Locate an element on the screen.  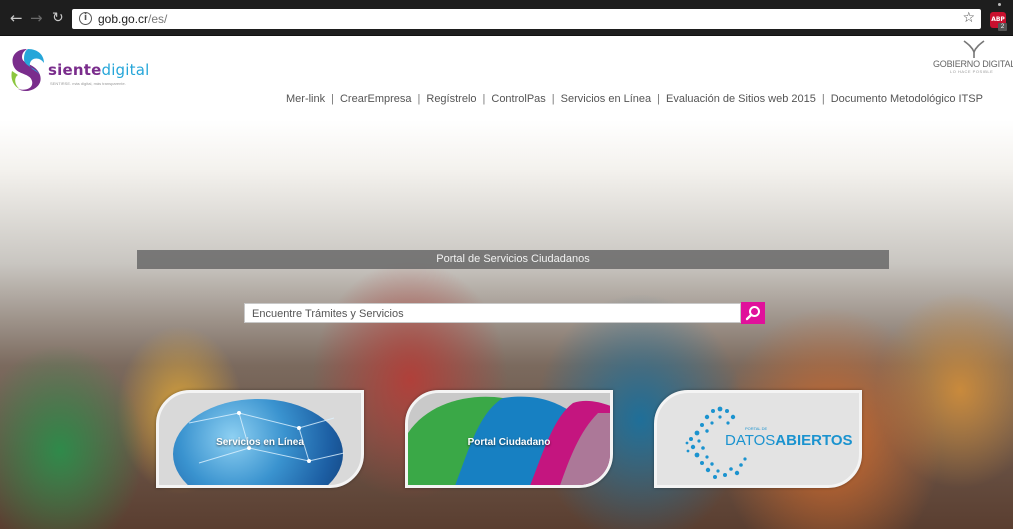
magnifier-icon is located at coordinates (752, 313).